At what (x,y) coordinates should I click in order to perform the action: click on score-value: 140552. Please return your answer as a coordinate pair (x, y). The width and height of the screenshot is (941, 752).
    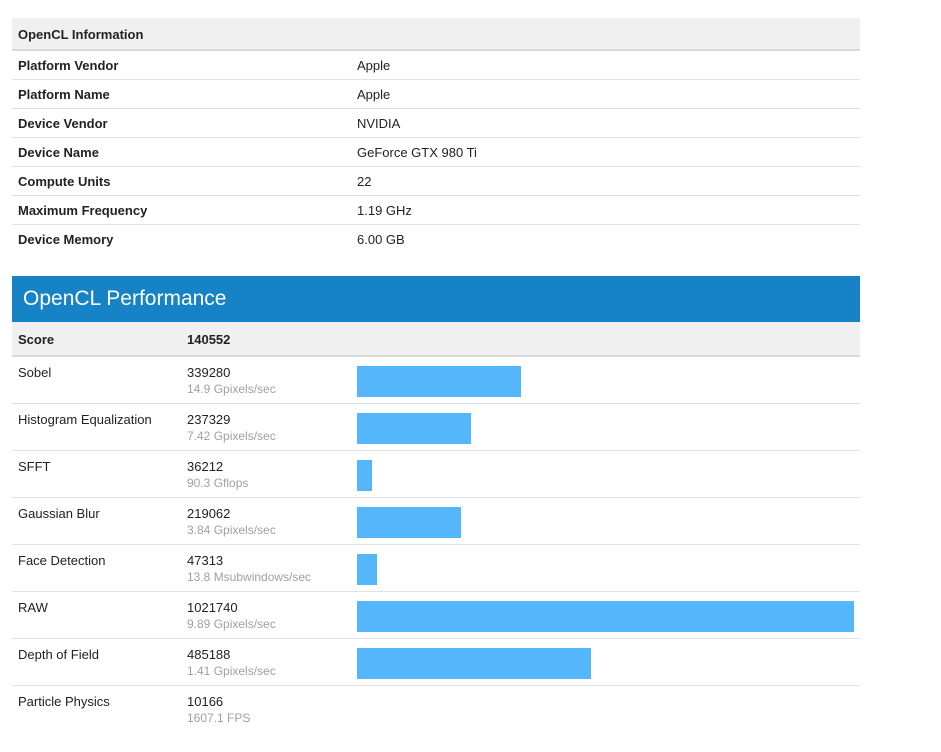
    Looking at the image, I should click on (209, 339).